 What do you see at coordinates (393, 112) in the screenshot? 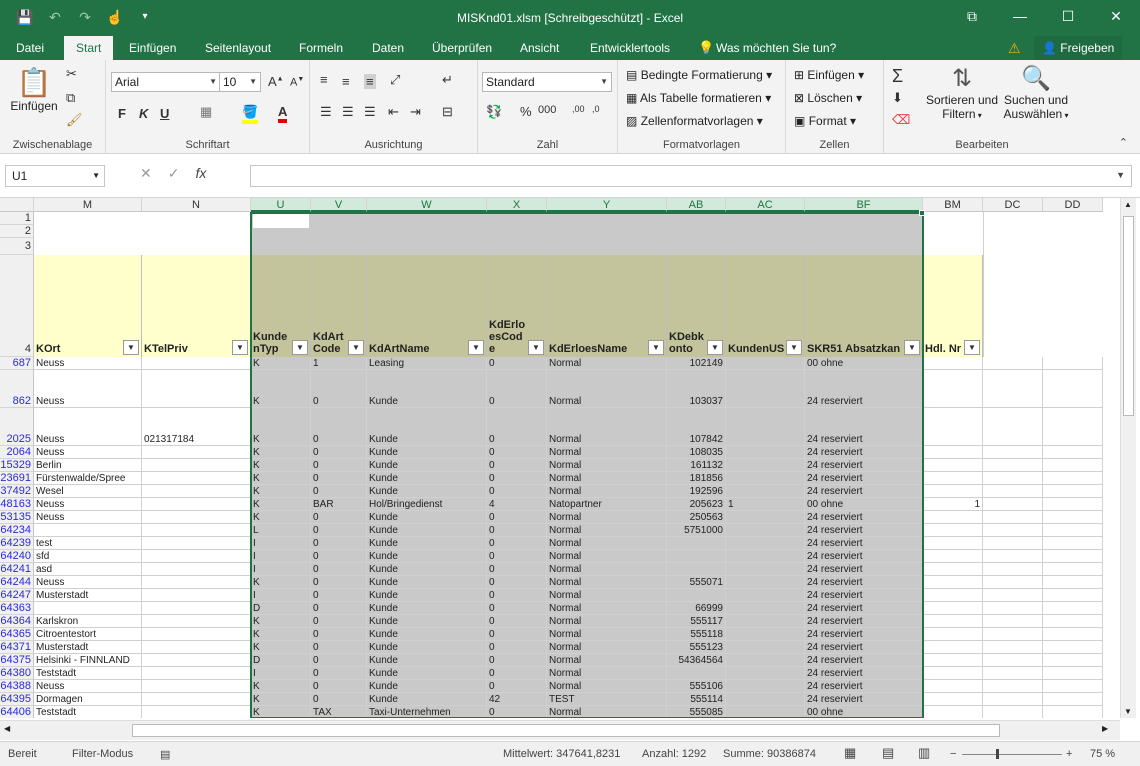
I see `decrease-indent-icon: ⇤` at bounding box center [393, 112].